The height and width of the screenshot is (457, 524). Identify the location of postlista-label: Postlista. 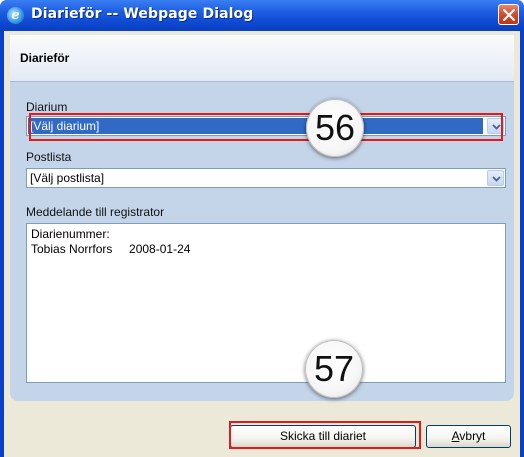
(49, 157).